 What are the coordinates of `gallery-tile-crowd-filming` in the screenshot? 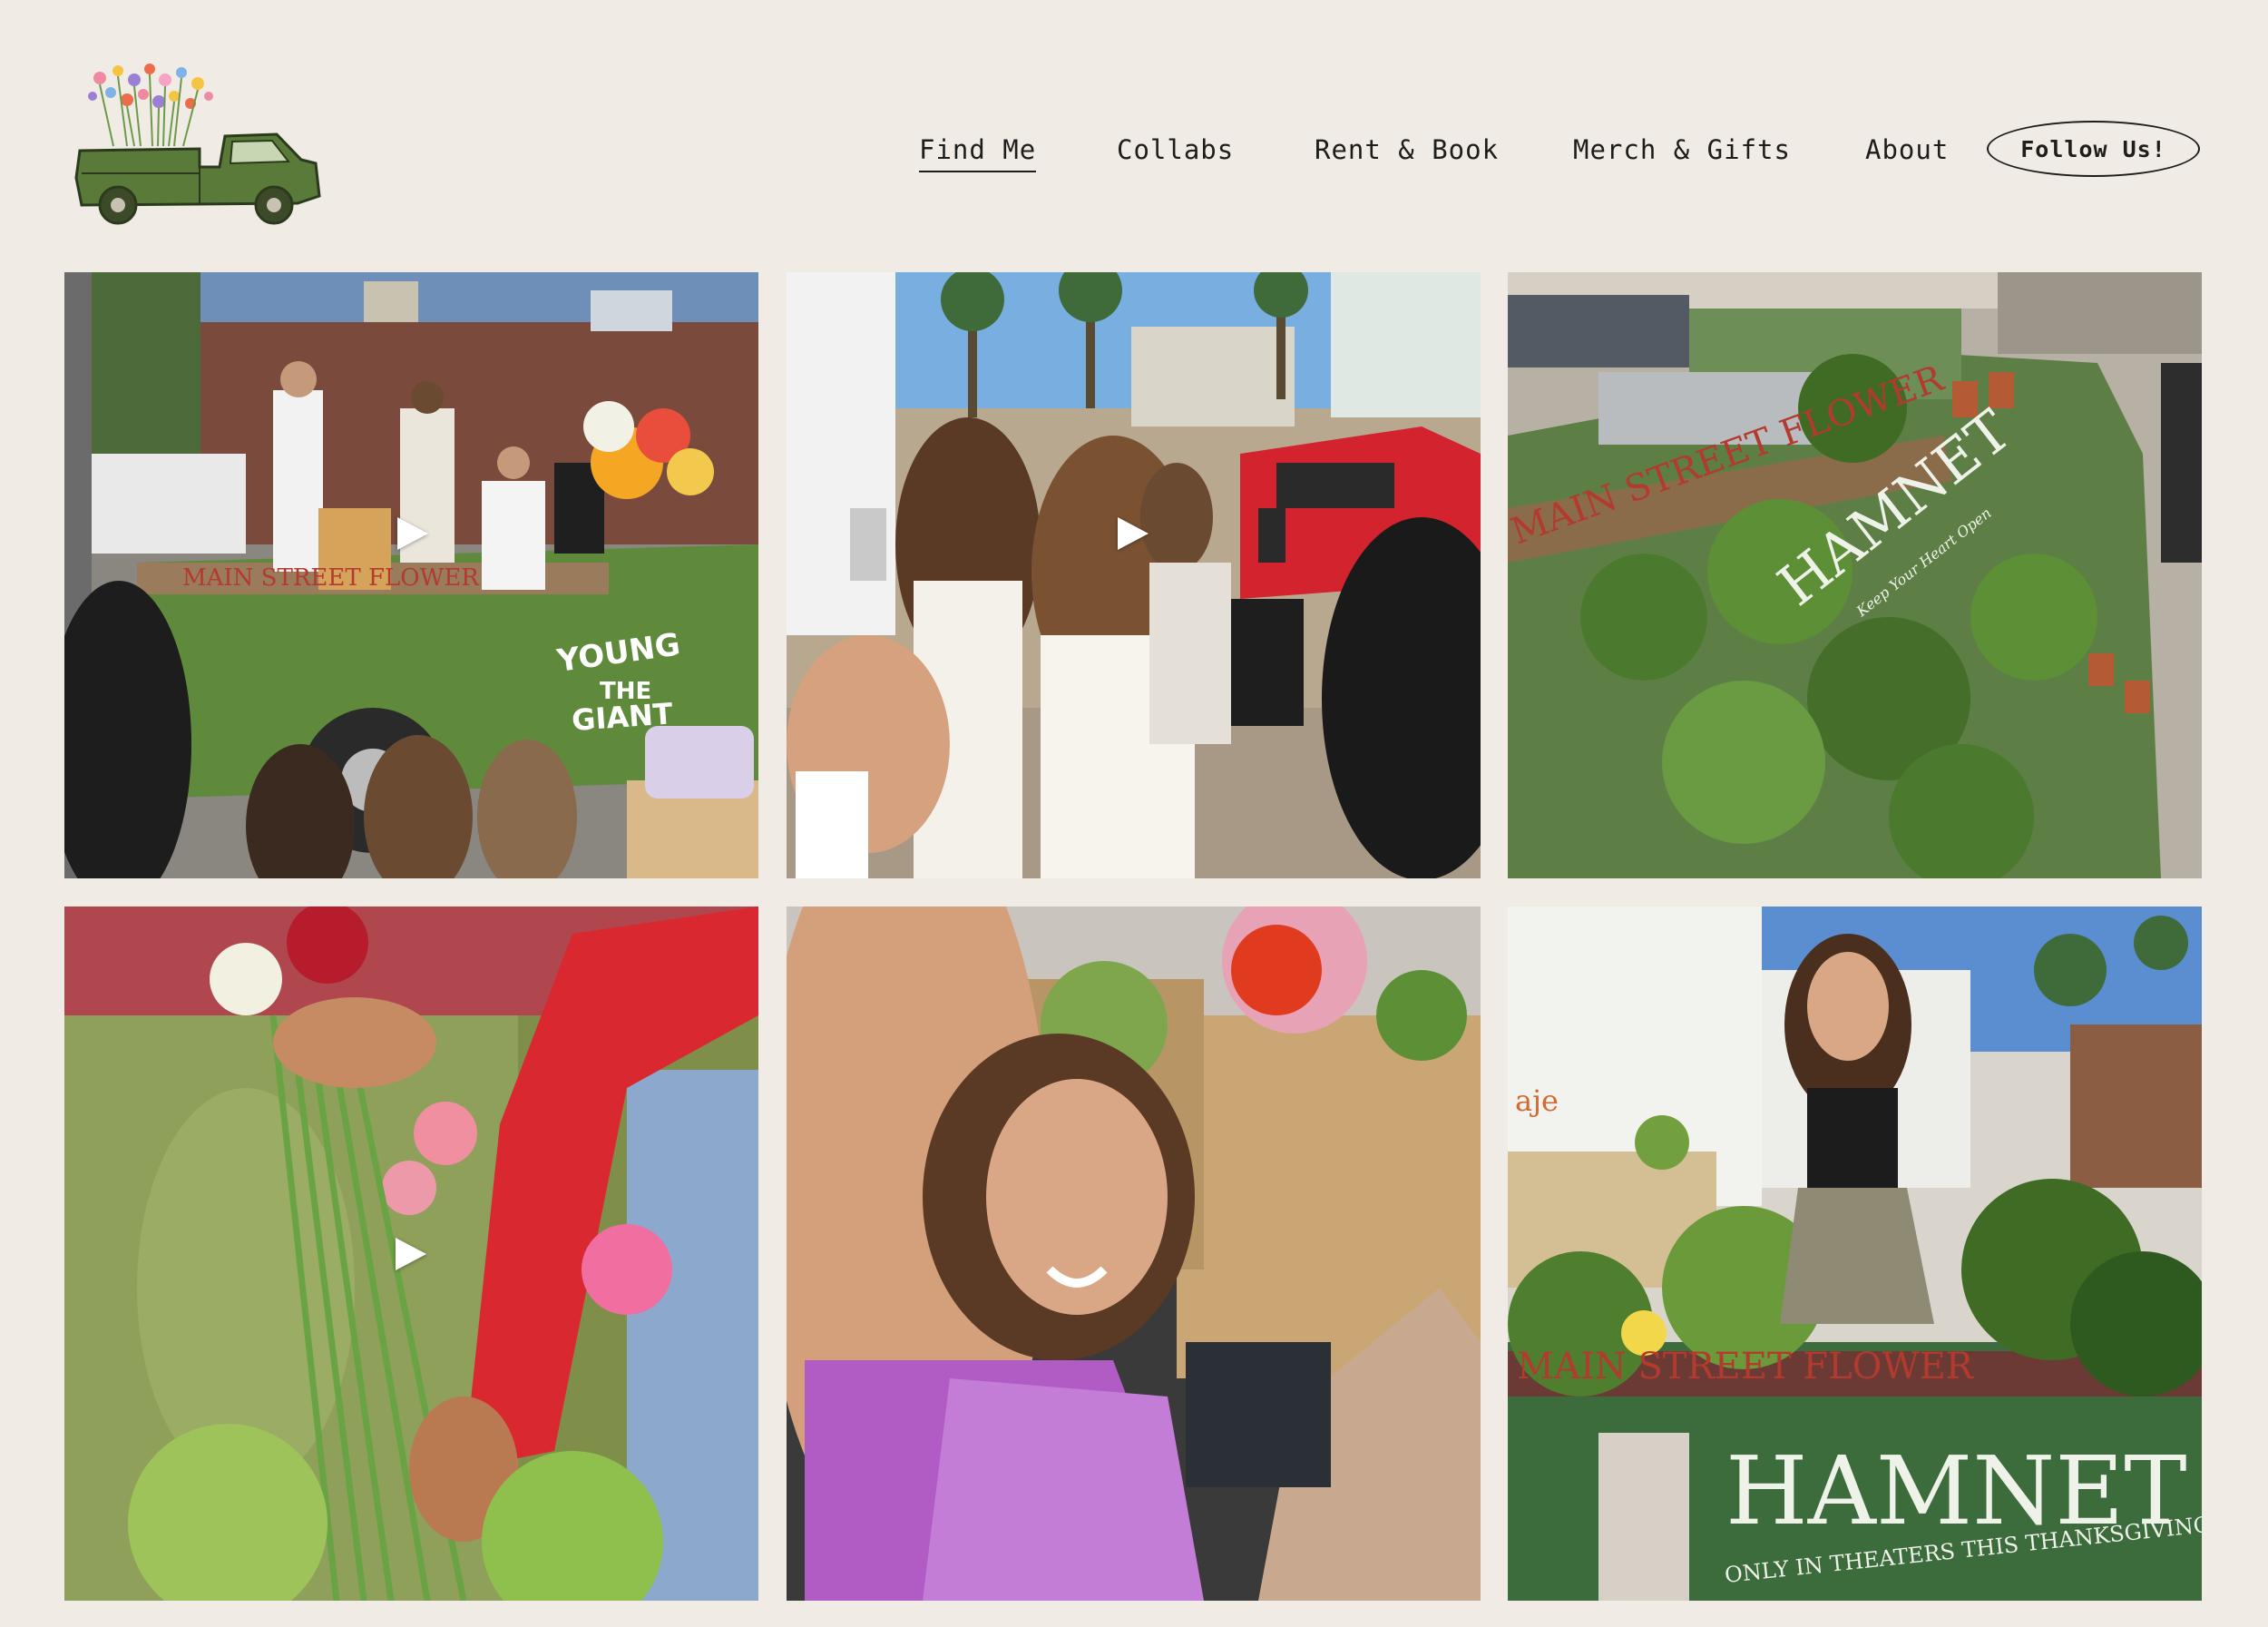 It's located at (1134, 575).